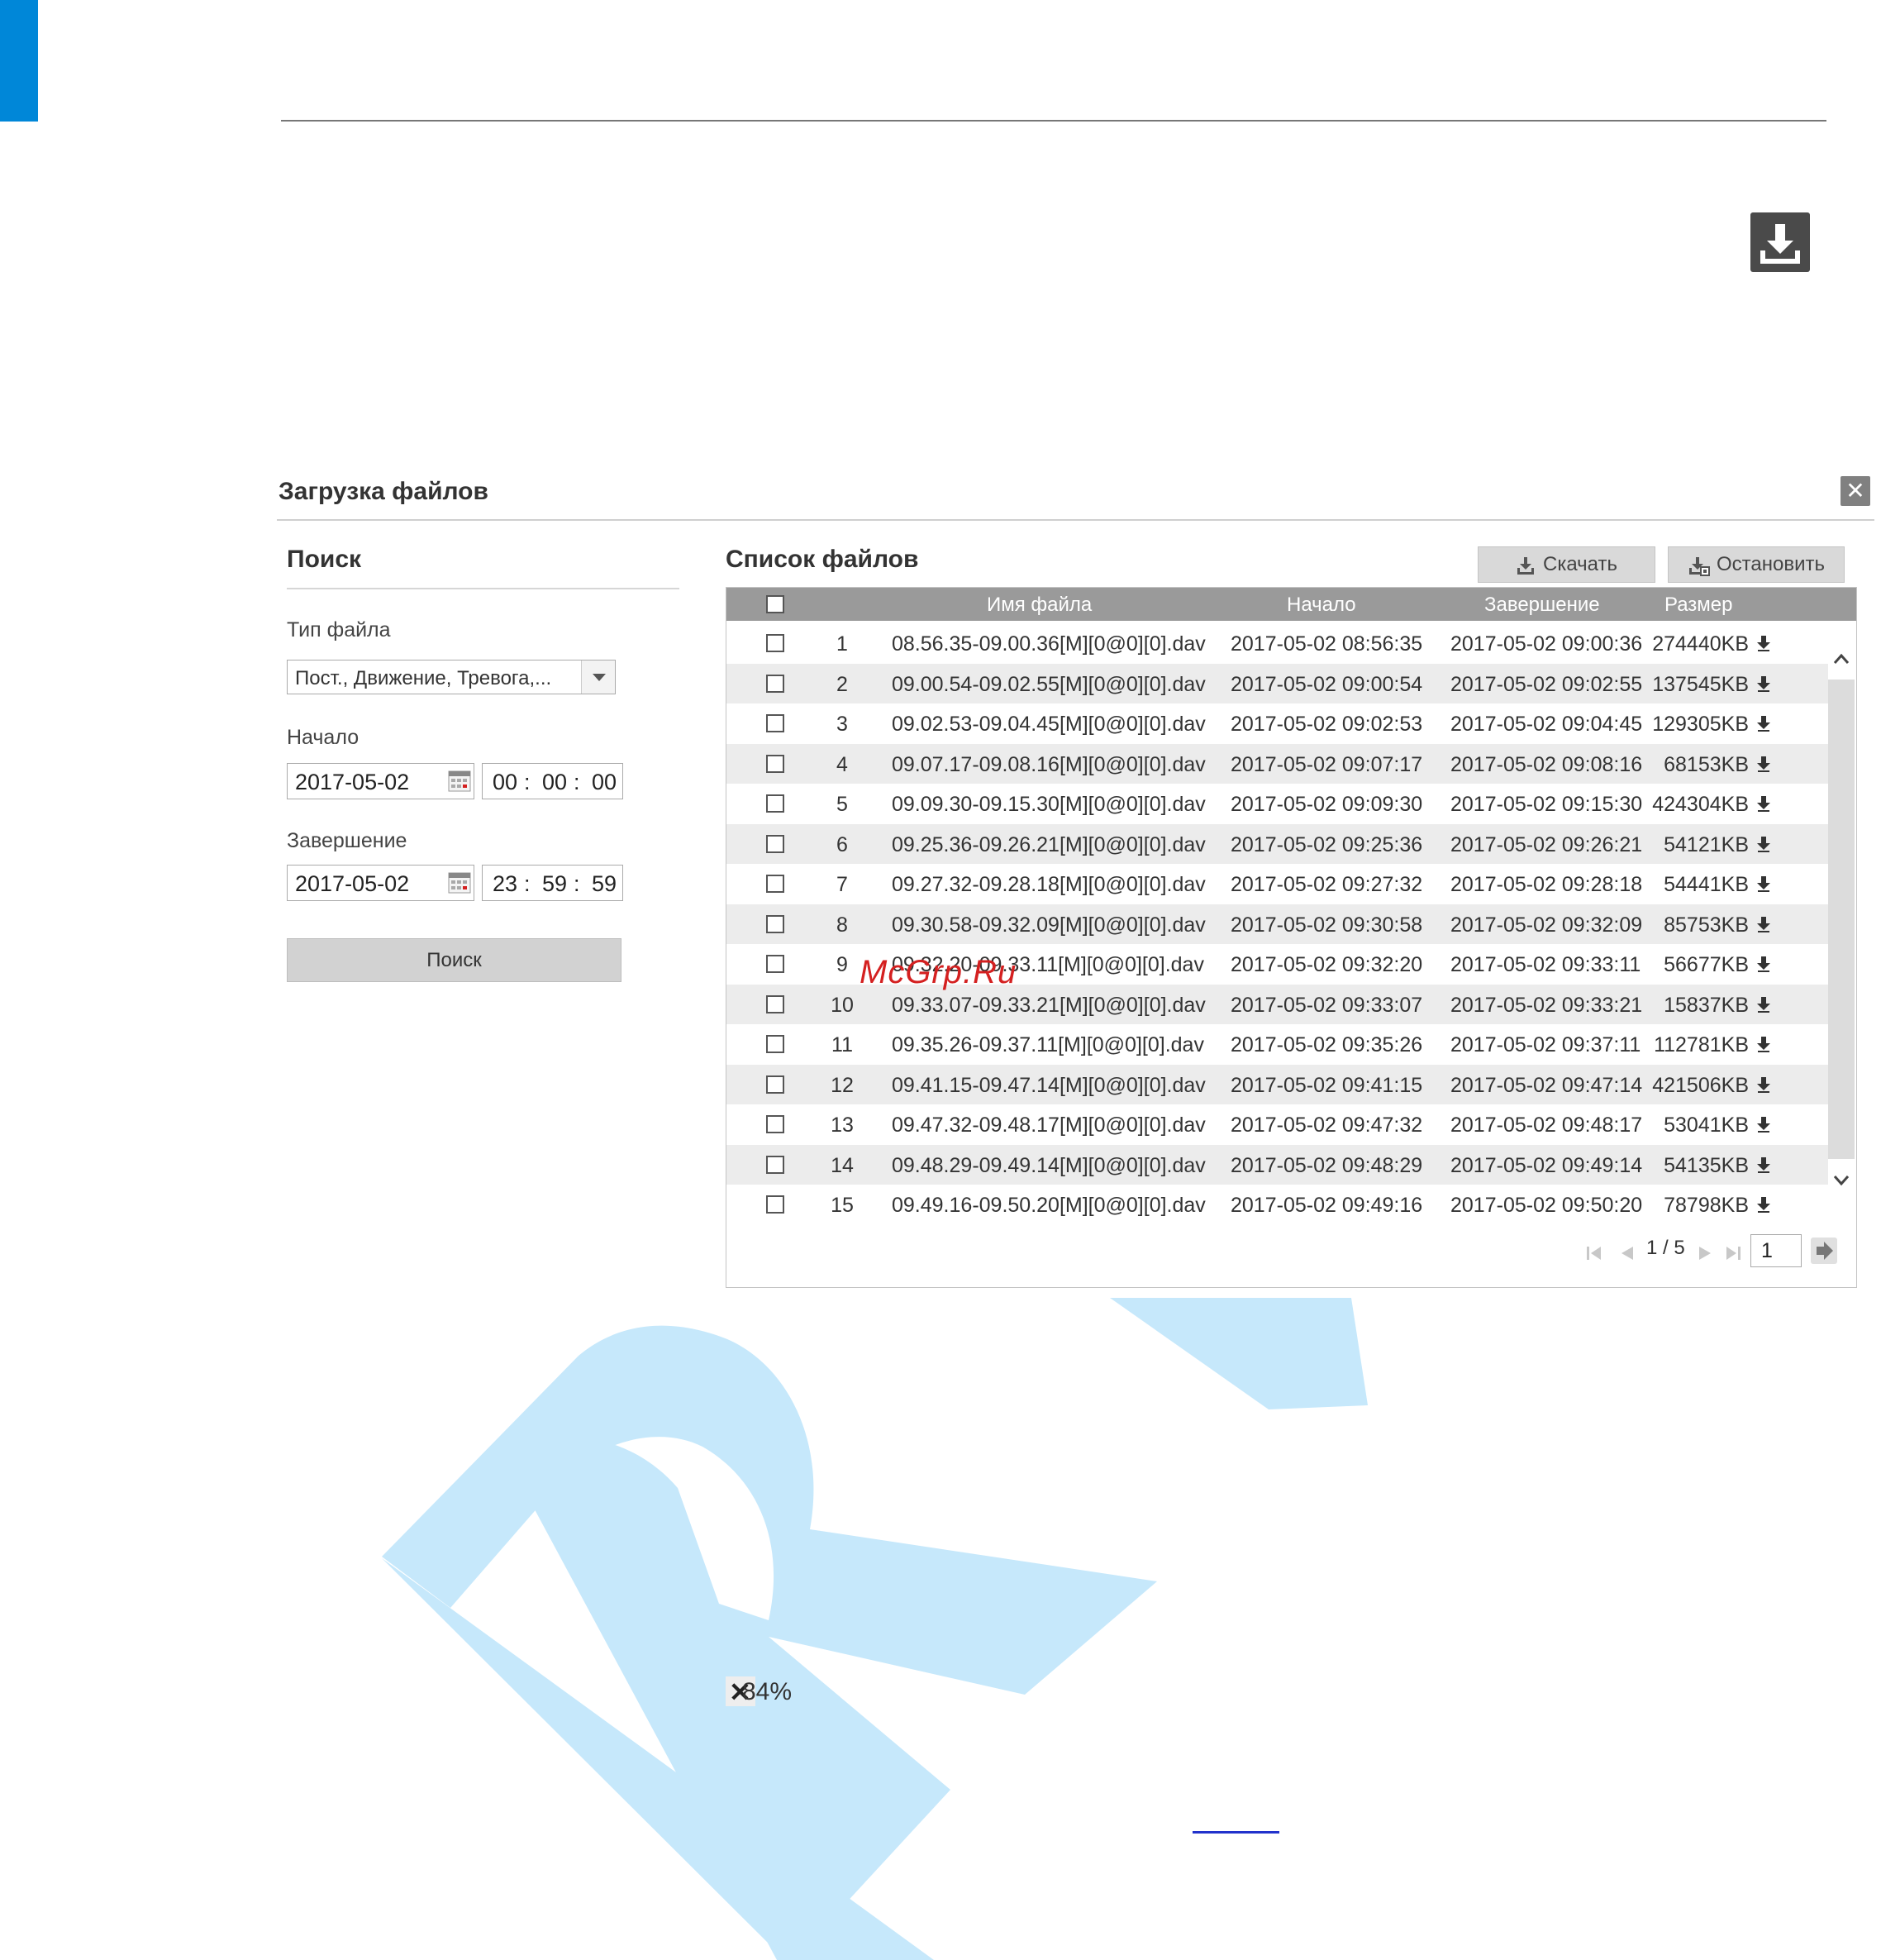  Describe the element at coordinates (1039, 605) in the screenshot. I see `column-header-name: Имя файла` at that location.